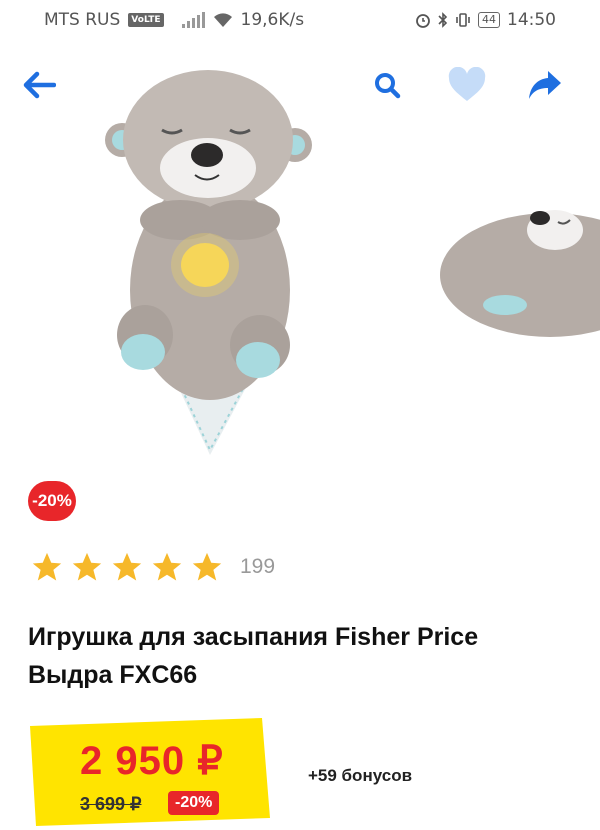 This screenshot has width=600, height=830. What do you see at coordinates (360, 775) in the screenshot?
I see `bonus-points: +59 бонусов` at bounding box center [360, 775].